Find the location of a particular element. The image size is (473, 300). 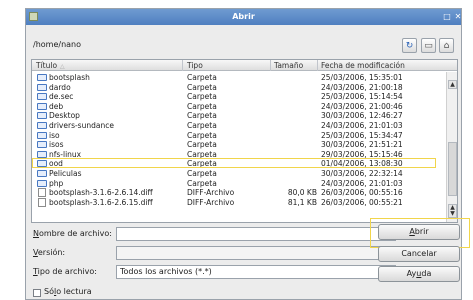

cell-name: iso is located at coordinates (54, 135).